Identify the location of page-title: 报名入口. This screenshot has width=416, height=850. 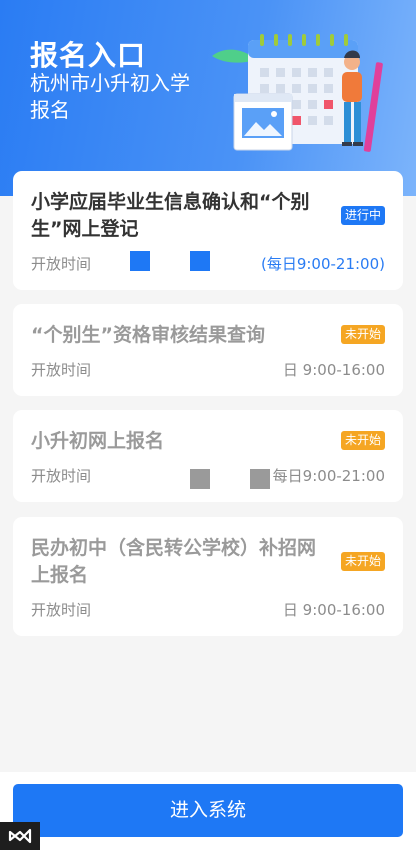
(88, 55).